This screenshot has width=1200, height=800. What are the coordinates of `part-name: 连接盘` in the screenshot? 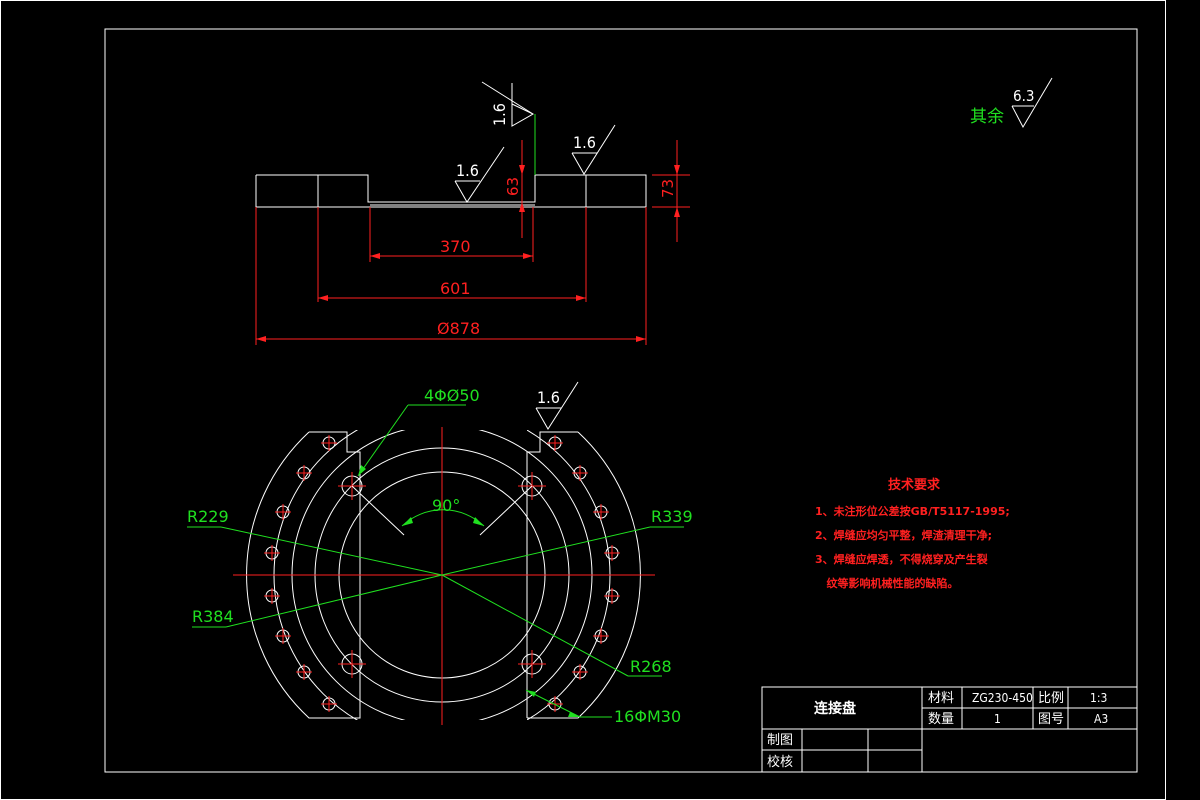 It's located at (835, 708).